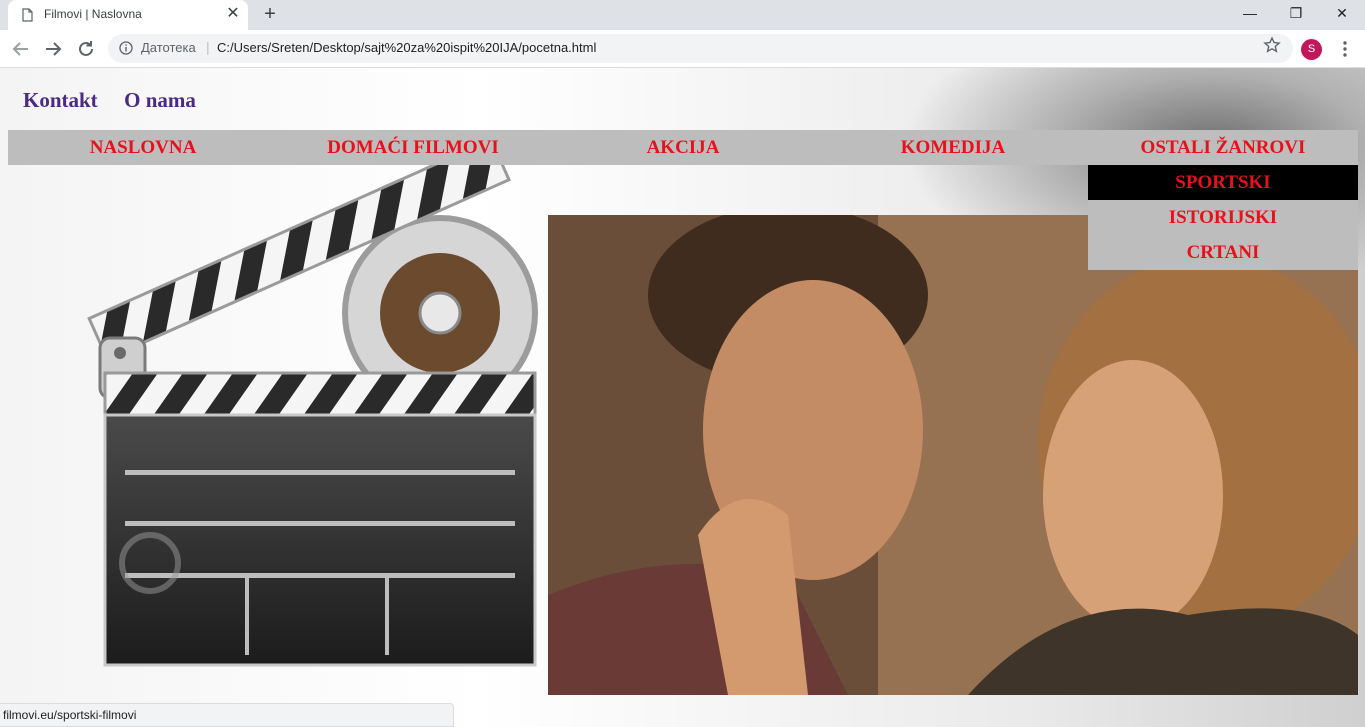 This screenshot has width=1365, height=727. Describe the element at coordinates (1342, 15) in the screenshot. I see `close-window-button: ✕` at that location.